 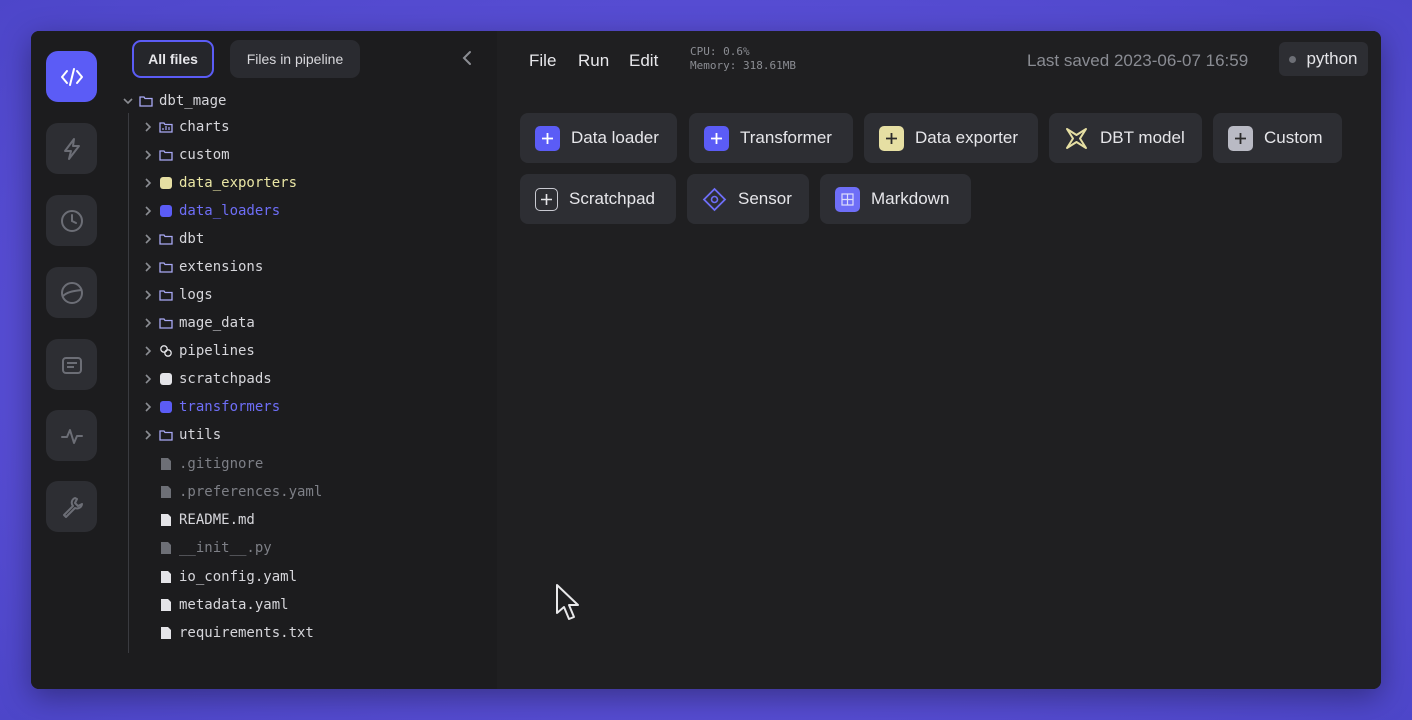 I want to click on tree-item-custom: custom, so click(x=185, y=155).